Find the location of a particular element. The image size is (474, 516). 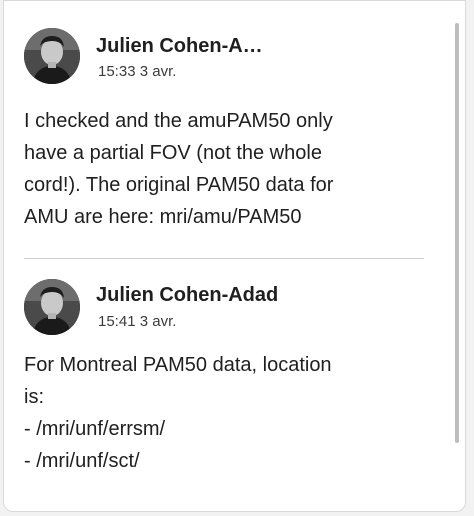

message-line: For Montreal PAM50 data, location is located at coordinates (178, 365).